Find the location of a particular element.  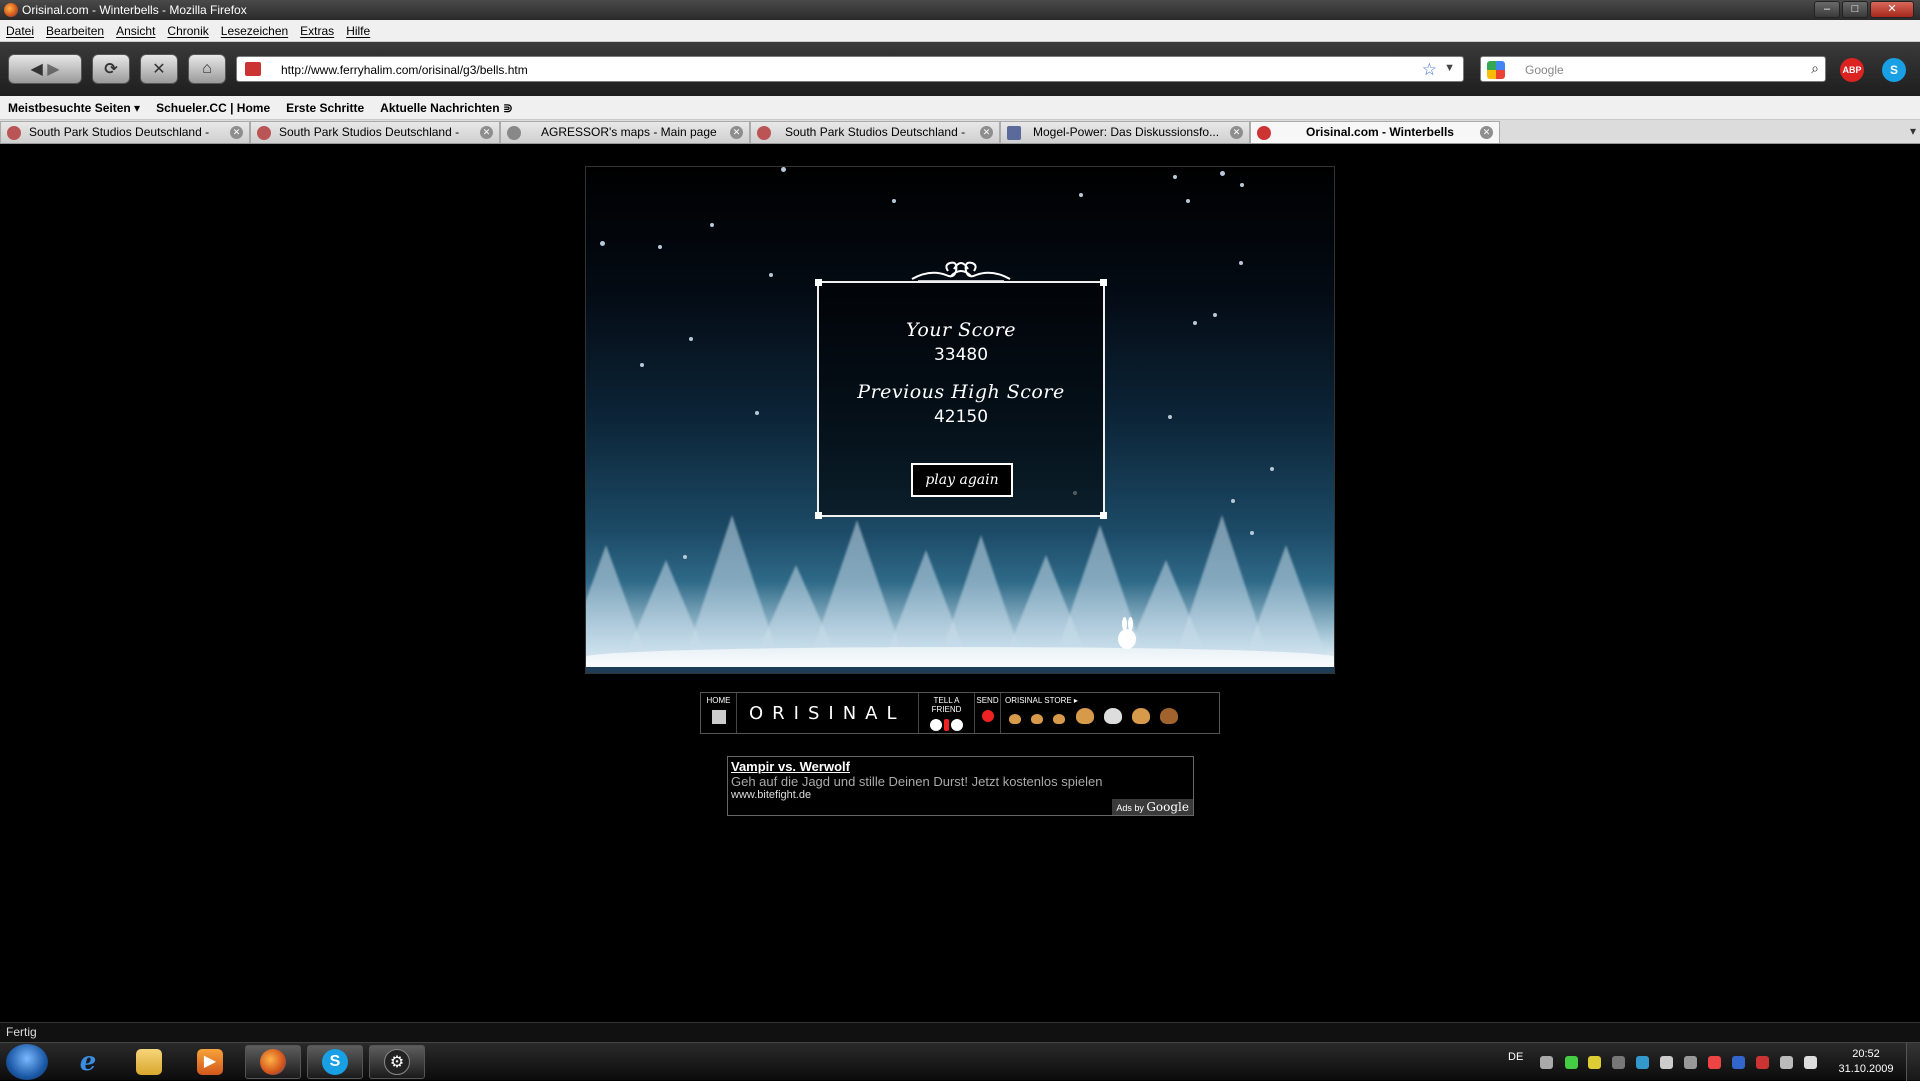

search-tray-icon is located at coordinates (1690, 1062).